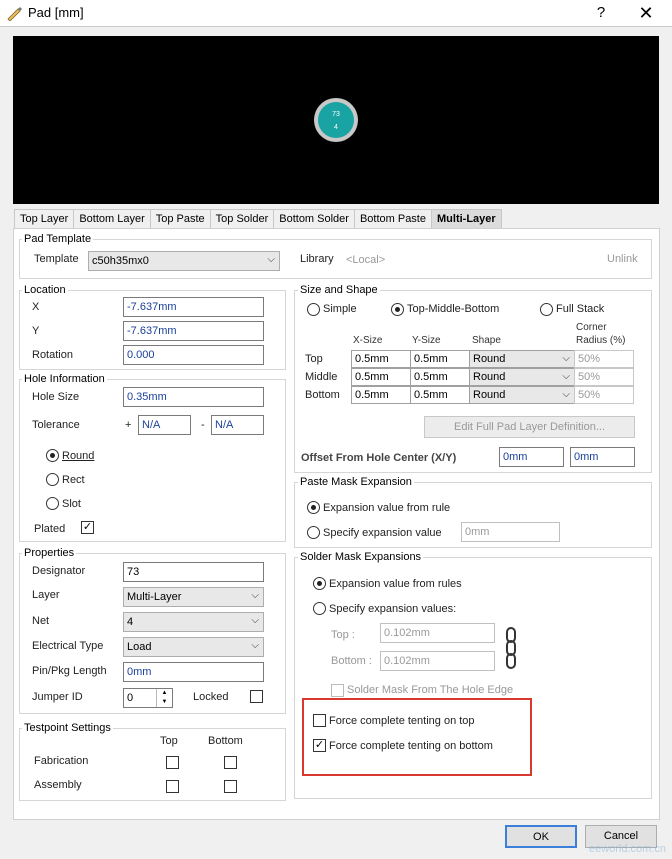  I want to click on bottom-shape-cell: Round ⌵, so click(522, 395).